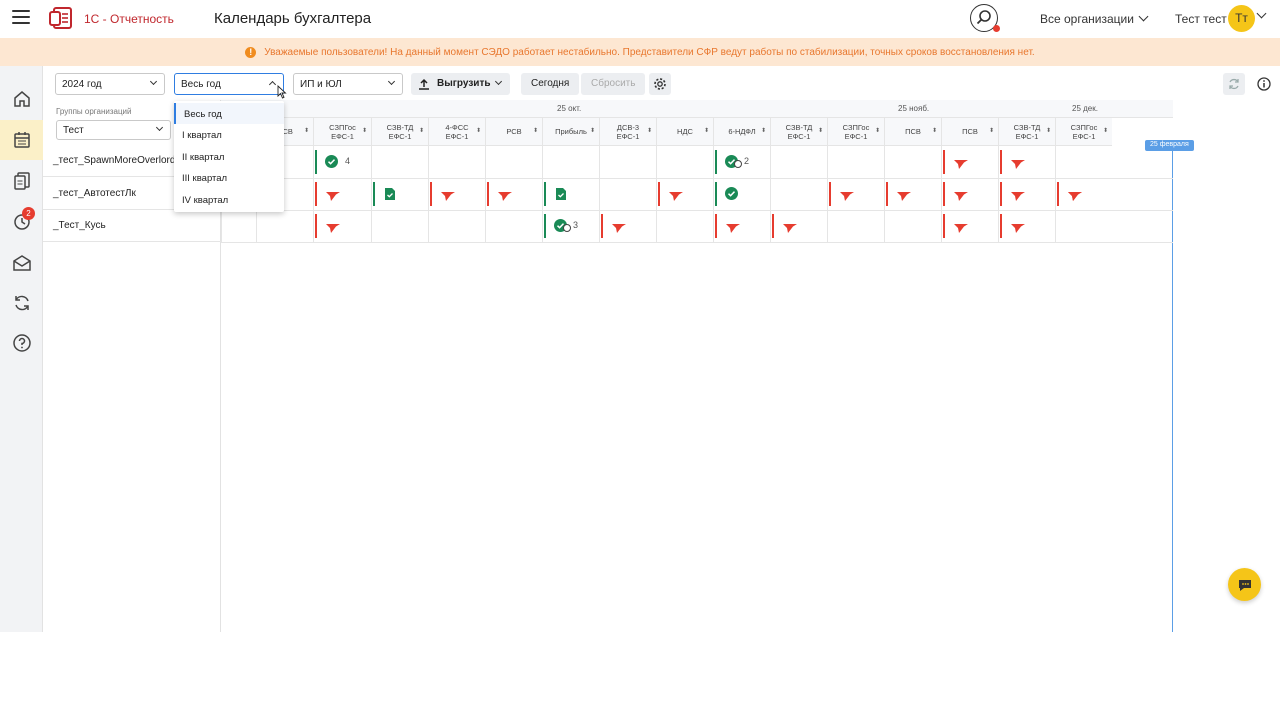  I want to click on period-select: Весь год, so click(229, 84).